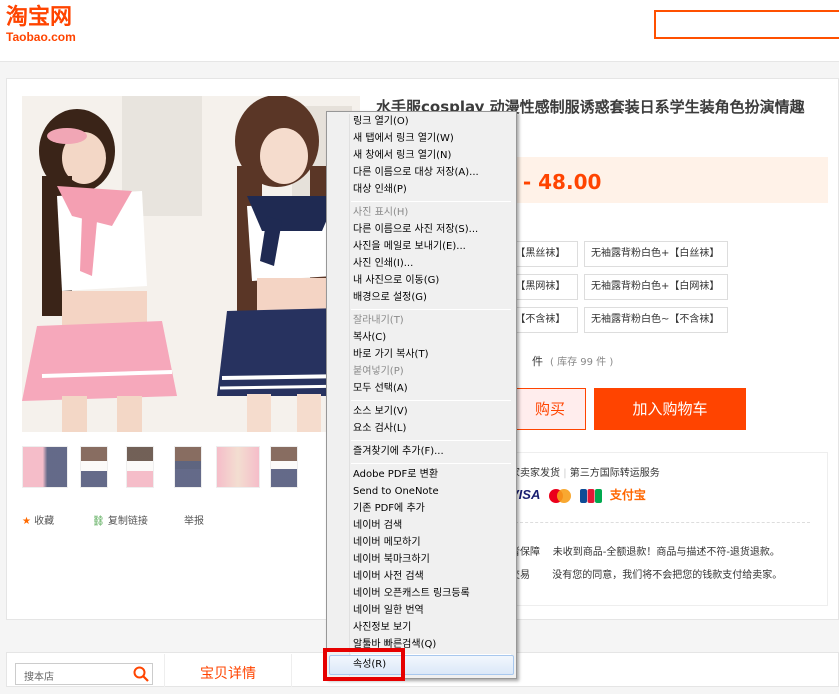 Image resolution: width=839 pixels, height=694 pixels. What do you see at coordinates (228, 670) in the screenshot?
I see `tab-product-details: 宝贝详情` at bounding box center [228, 670].